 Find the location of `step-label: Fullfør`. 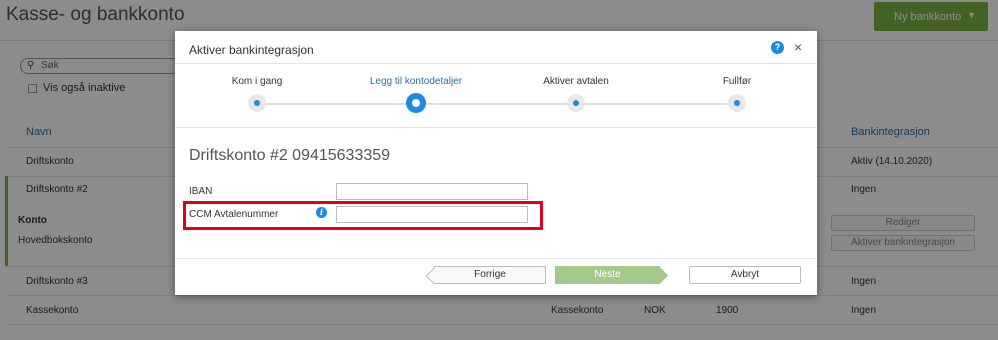

step-label: Fullfør is located at coordinates (737, 81).